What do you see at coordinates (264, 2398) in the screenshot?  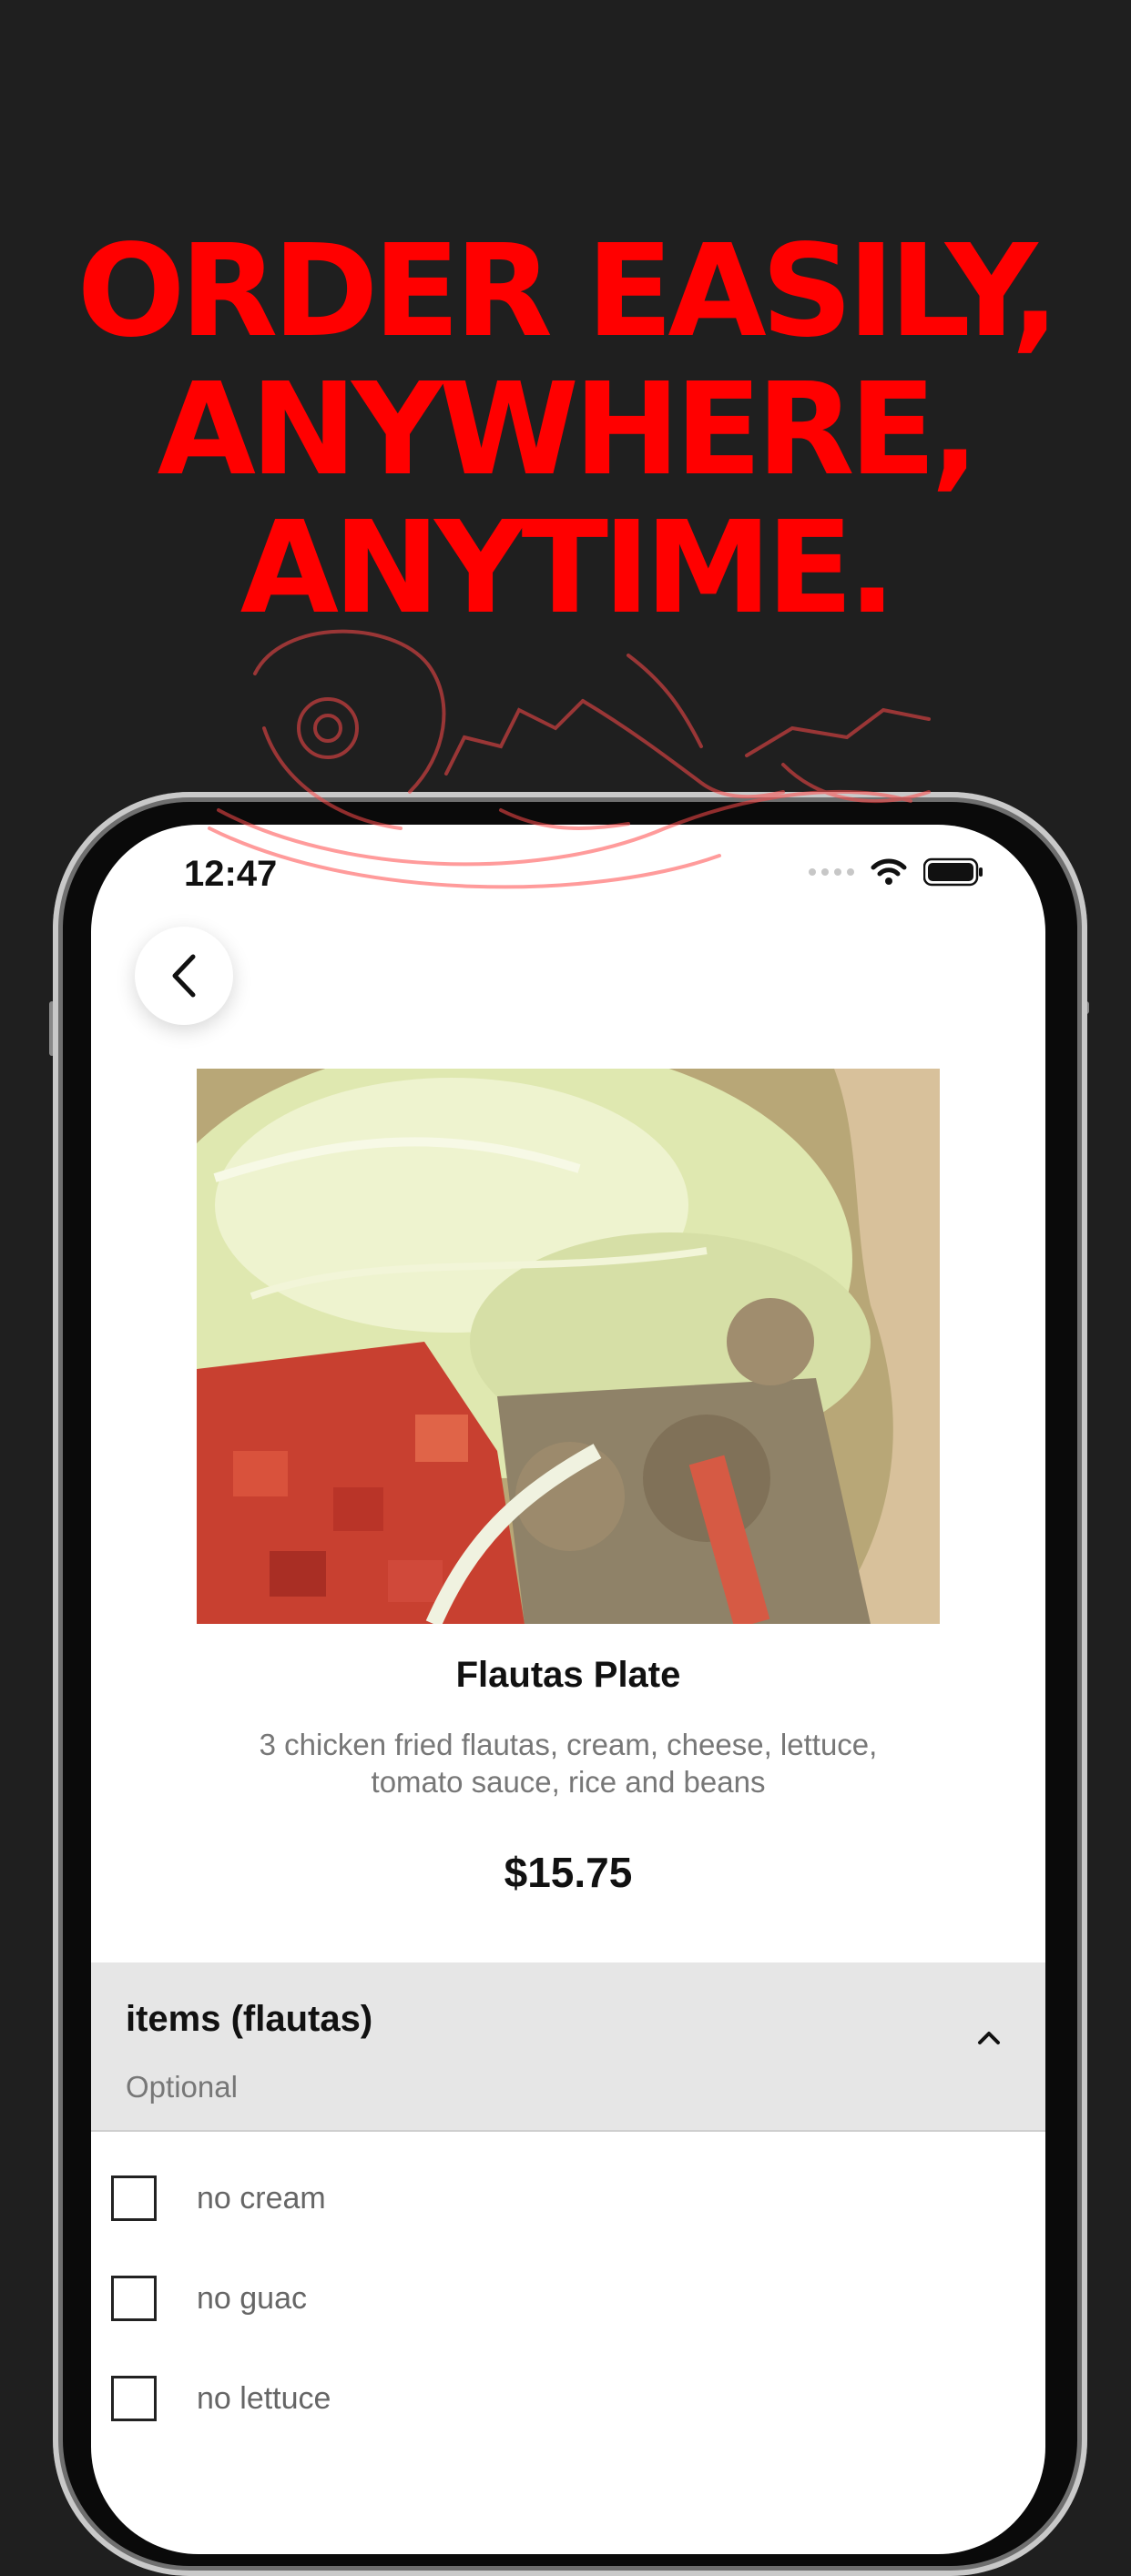 I see `option-label: no lettuce` at bounding box center [264, 2398].